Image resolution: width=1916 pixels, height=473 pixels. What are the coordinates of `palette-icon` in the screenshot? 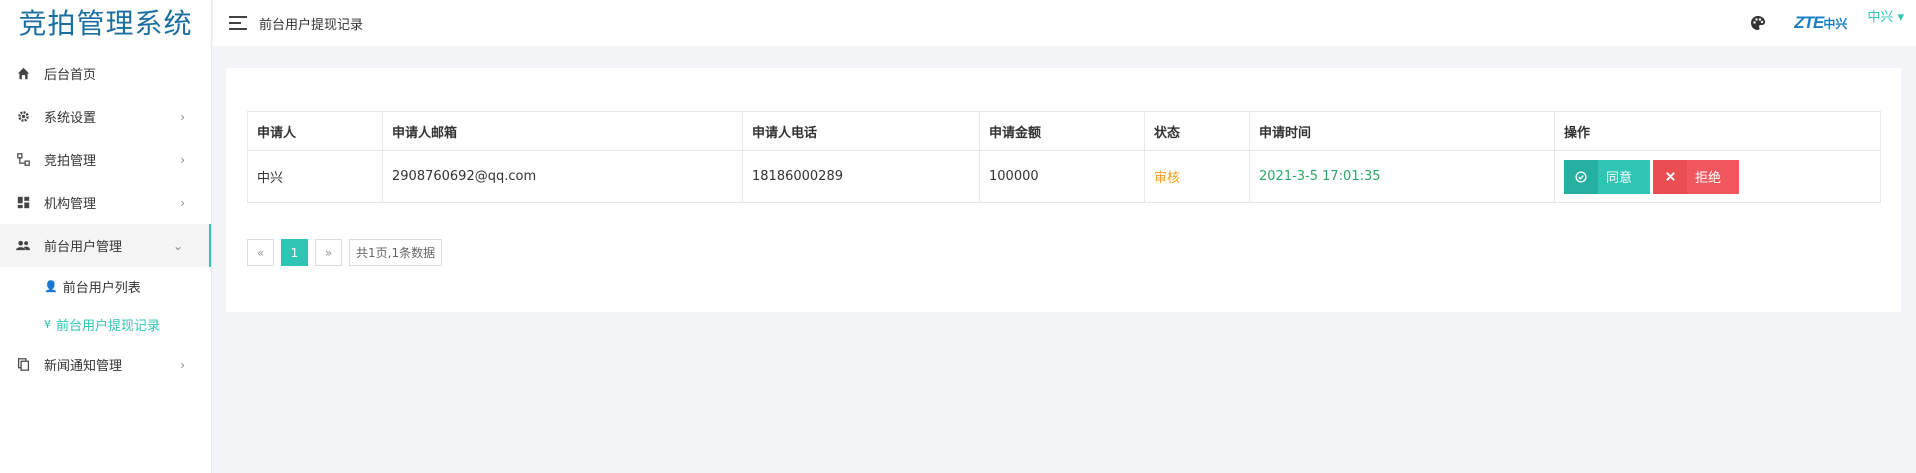 It's located at (1758, 23).